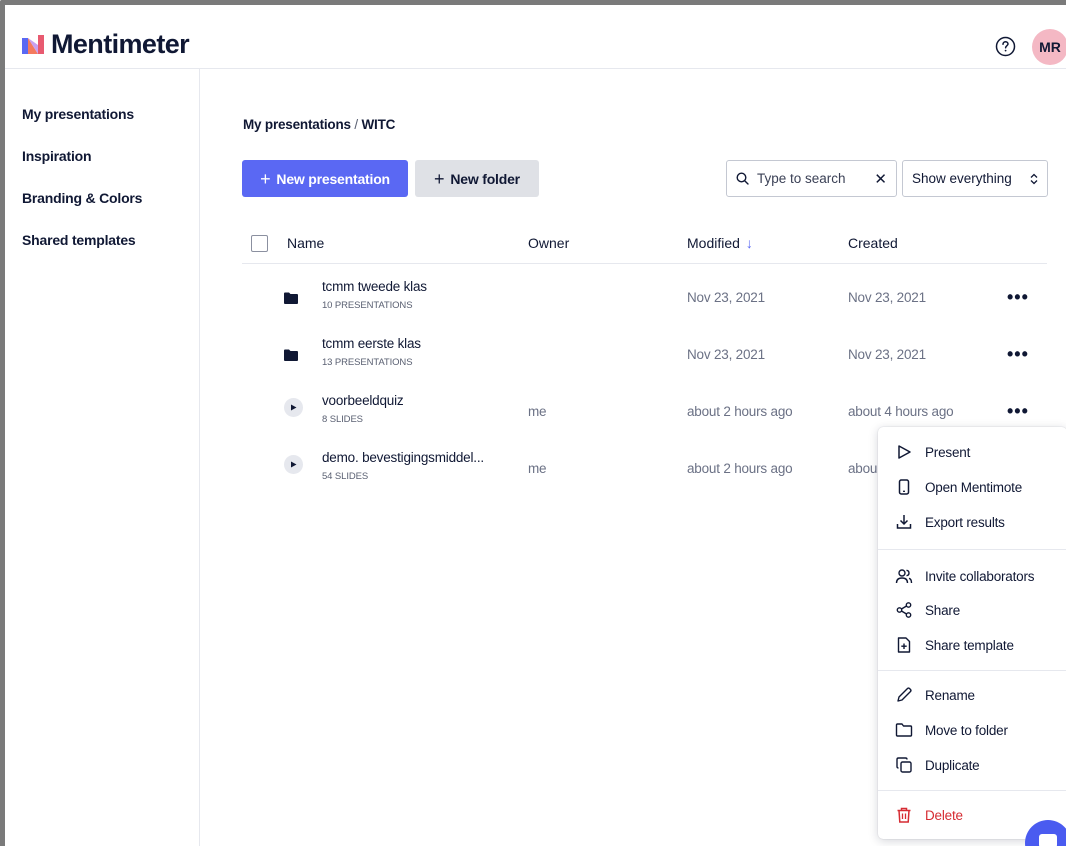 This screenshot has height=846, width=1066. Describe the element at coordinates (345, 476) in the screenshot. I see `row-subtitle: 54 SLIDES` at that location.